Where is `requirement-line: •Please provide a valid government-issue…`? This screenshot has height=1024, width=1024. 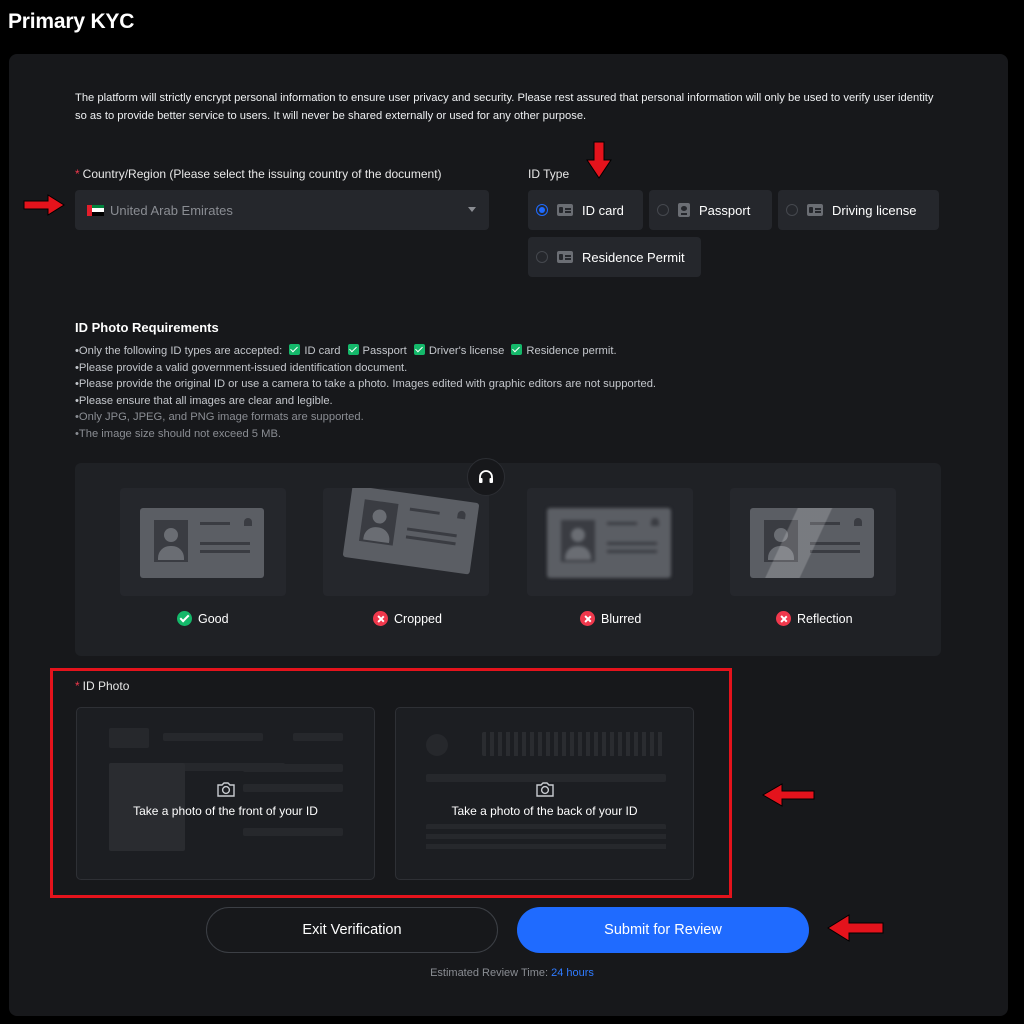
requirement-line: •Please provide a valid government-issue… is located at coordinates (241, 367).